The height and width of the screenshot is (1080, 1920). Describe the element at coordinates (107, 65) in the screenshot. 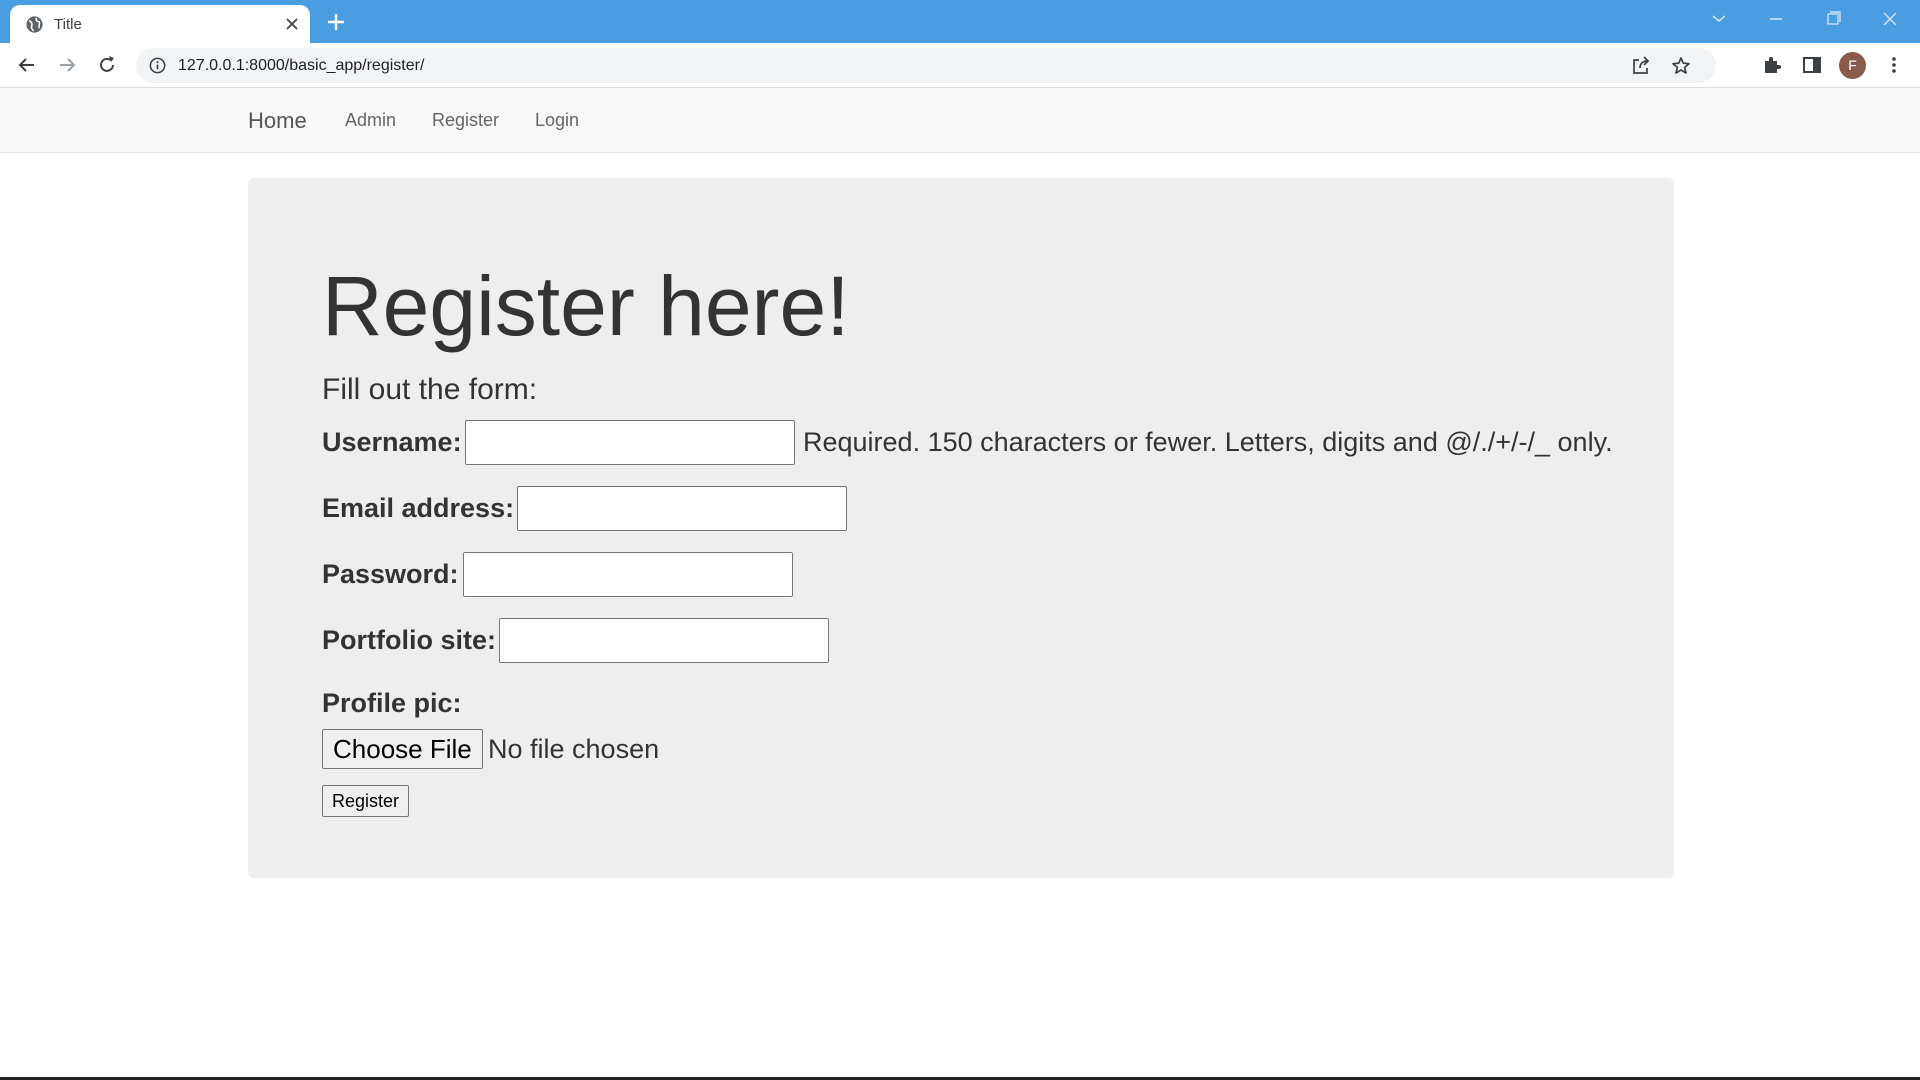

I see `reload-icon` at that location.